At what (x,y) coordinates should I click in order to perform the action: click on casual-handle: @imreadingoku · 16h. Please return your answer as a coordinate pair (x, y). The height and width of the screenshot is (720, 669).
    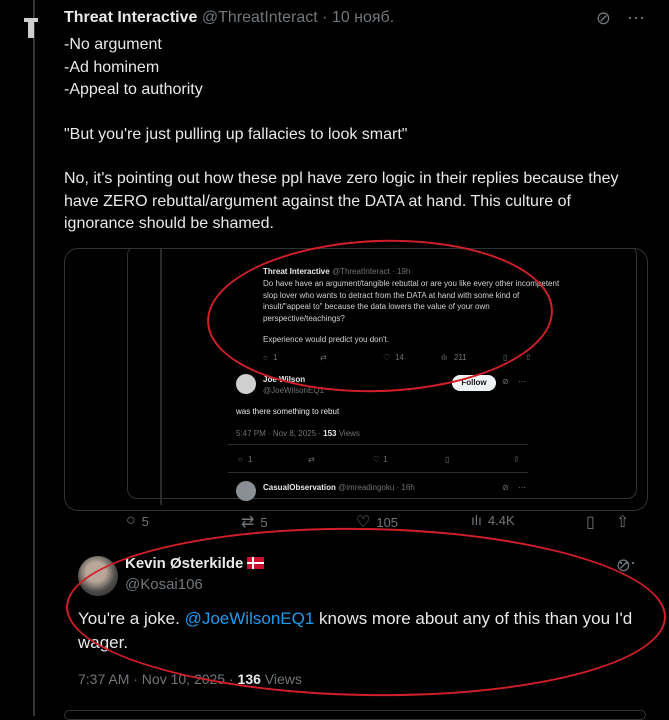
    Looking at the image, I should click on (376, 487).